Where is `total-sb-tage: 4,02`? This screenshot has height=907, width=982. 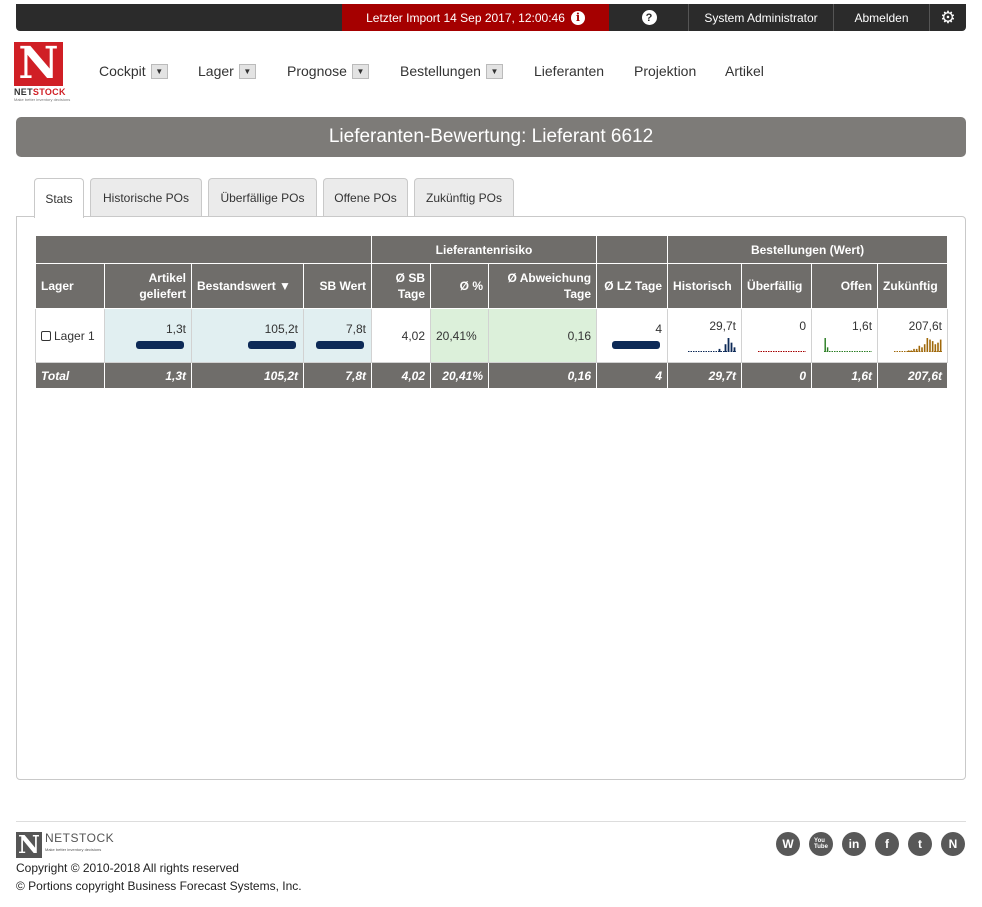
total-sb-tage: 4,02 is located at coordinates (401, 375).